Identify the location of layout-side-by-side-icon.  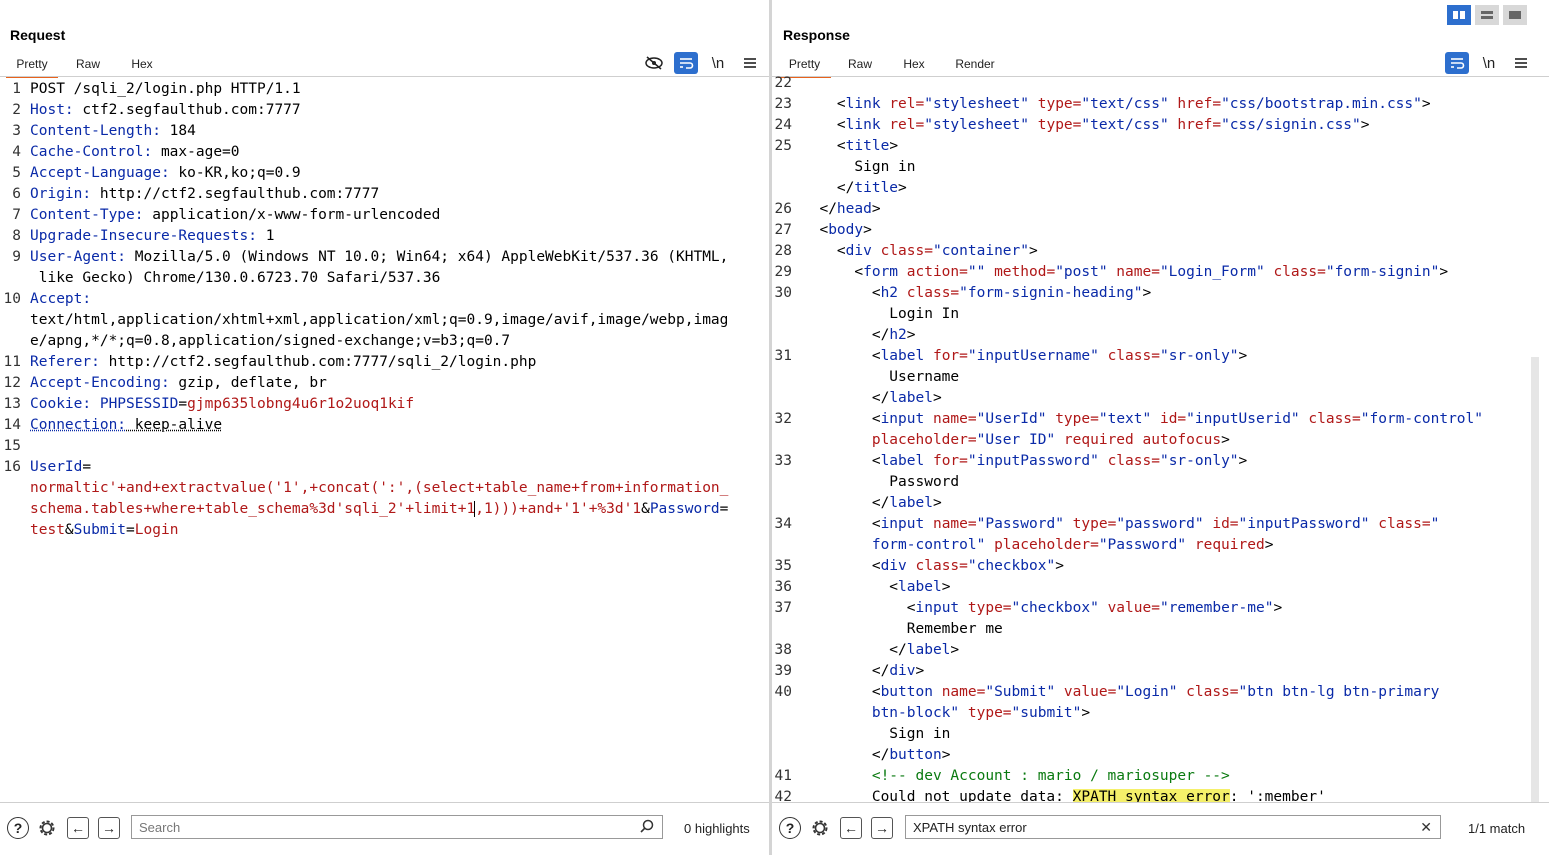
(1459, 15).